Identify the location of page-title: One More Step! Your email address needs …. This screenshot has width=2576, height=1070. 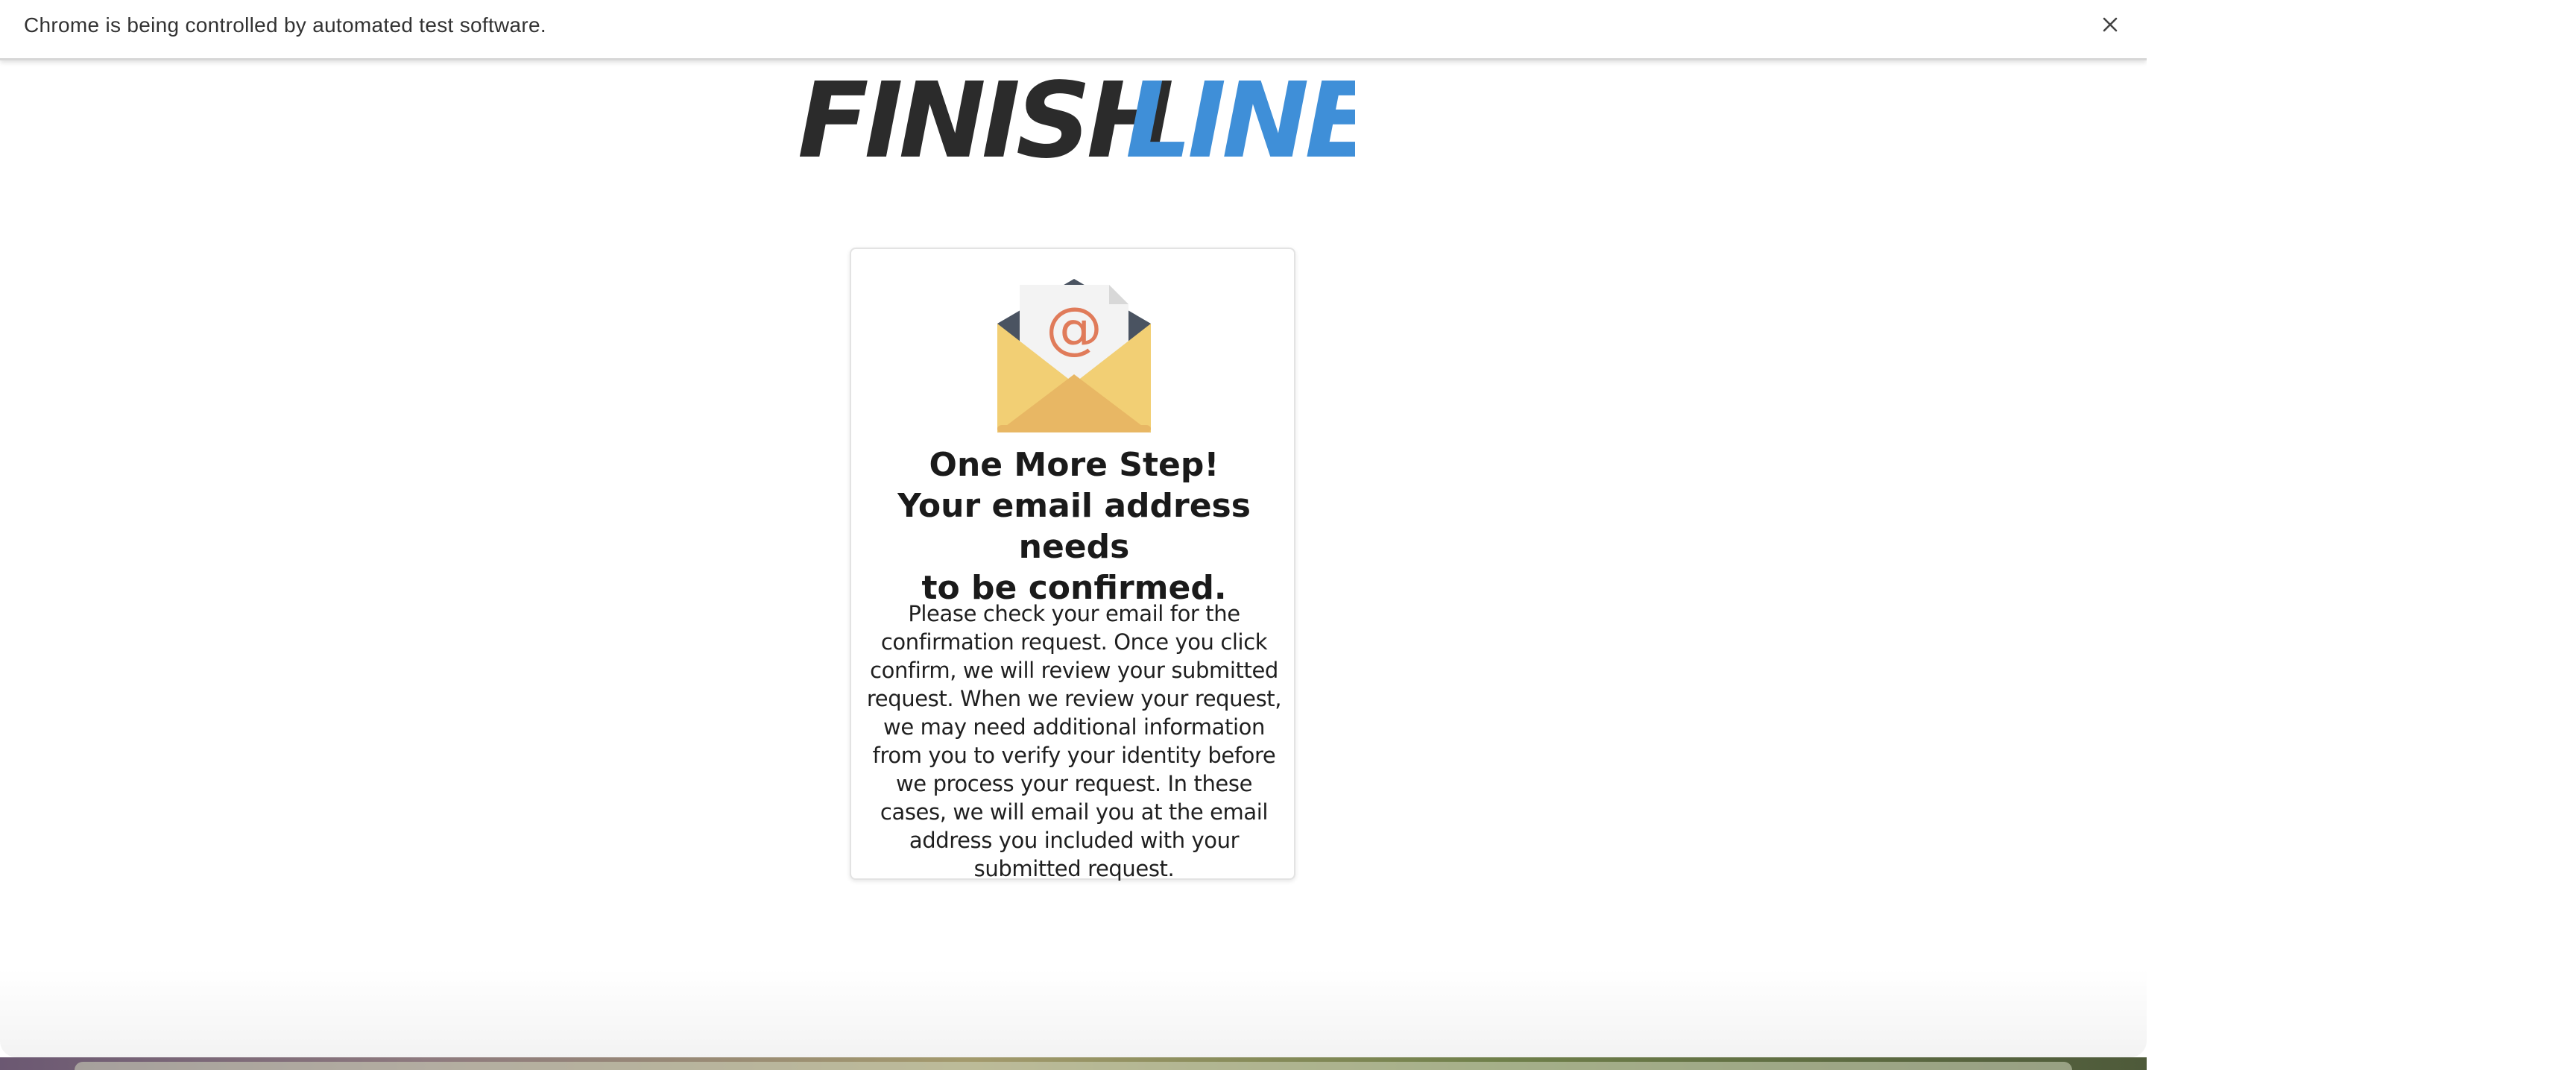
(1074, 526).